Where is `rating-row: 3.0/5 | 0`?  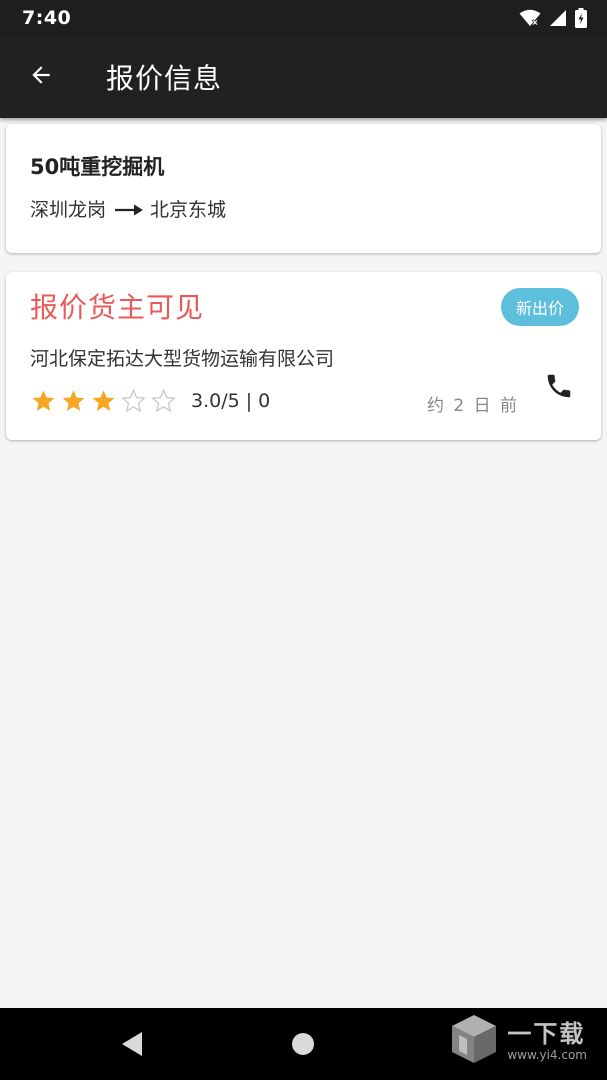 rating-row: 3.0/5 | 0 is located at coordinates (150, 401).